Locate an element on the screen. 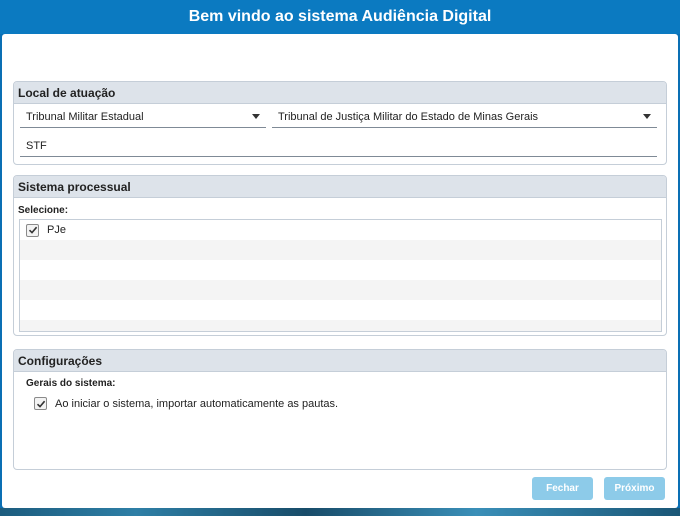 The height and width of the screenshot is (516, 680). window-titlebar: Bem vindo ao sistema Audiência Digital is located at coordinates (340, 17).